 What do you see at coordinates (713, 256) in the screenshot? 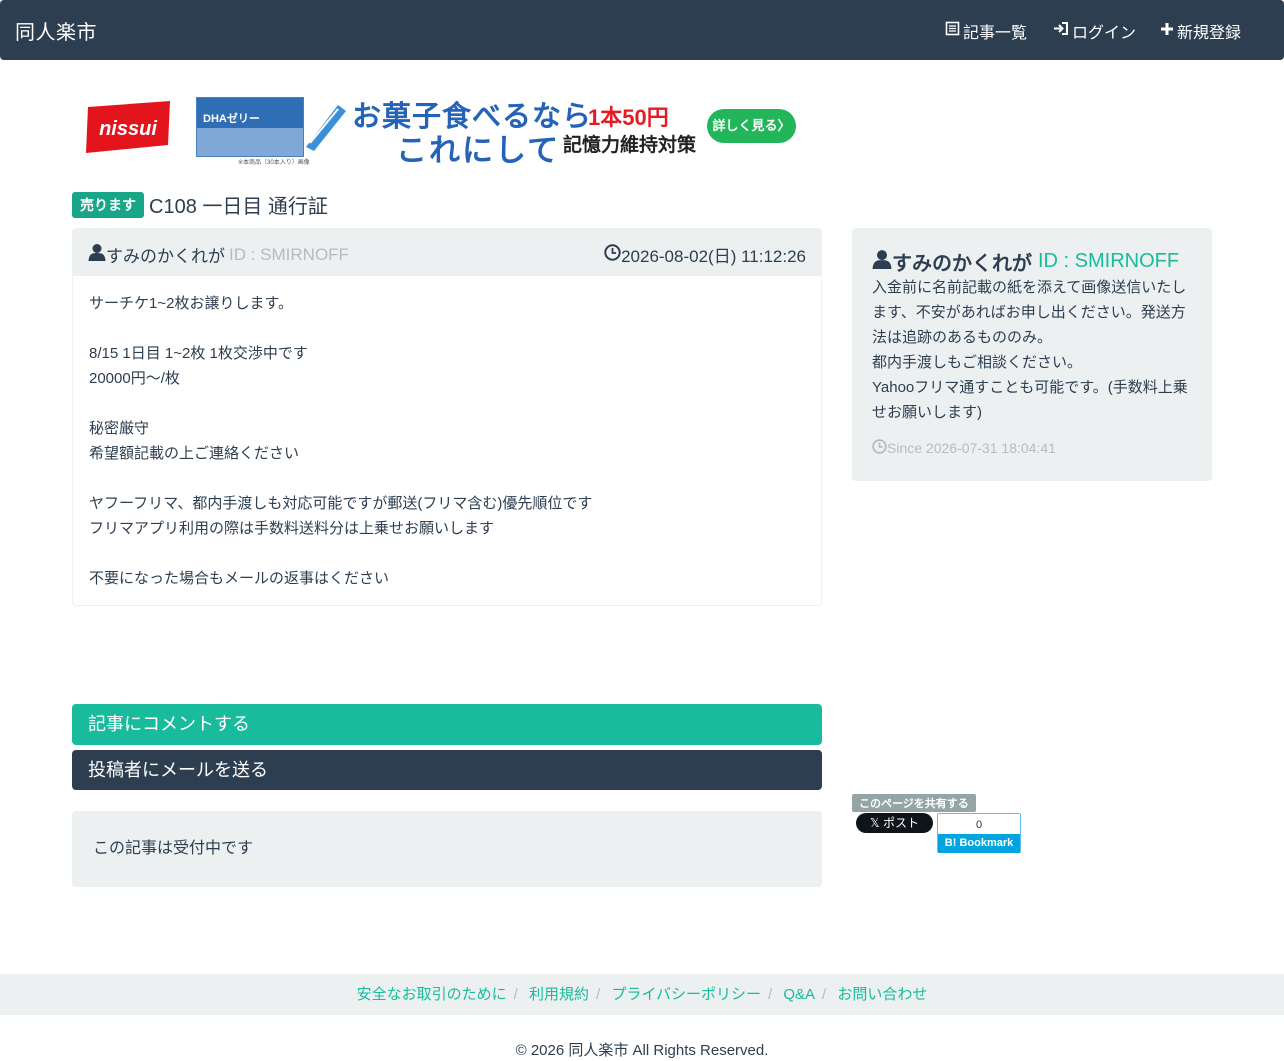
I see `post-date-text: 2026-08-02(日) 11:12:26` at bounding box center [713, 256].